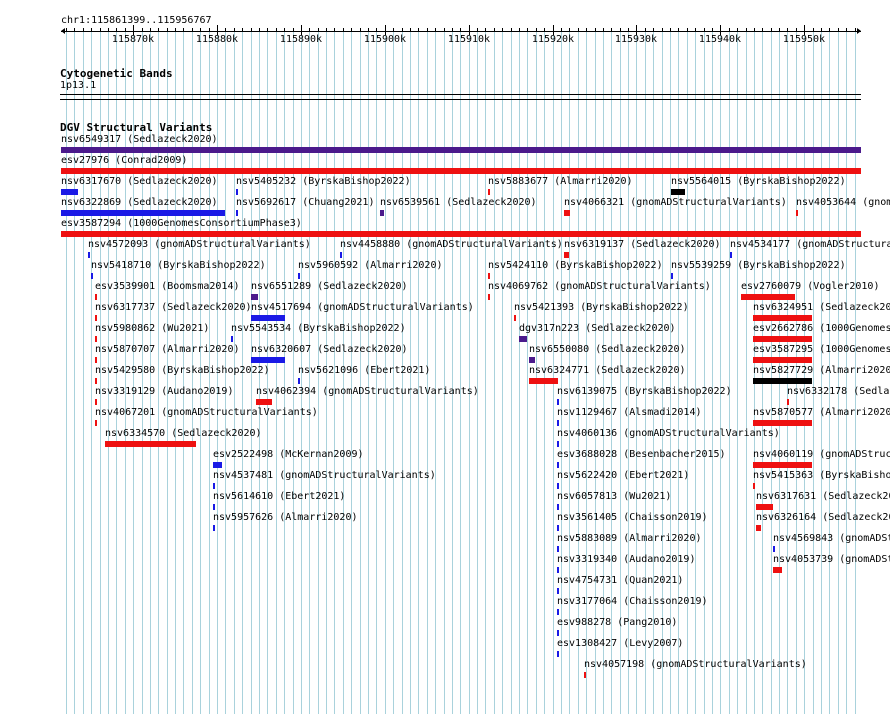  What do you see at coordinates (152, 329) in the screenshot?
I see `variant-feature-label: nsv5980862 (Wu2021)` at bounding box center [152, 329].